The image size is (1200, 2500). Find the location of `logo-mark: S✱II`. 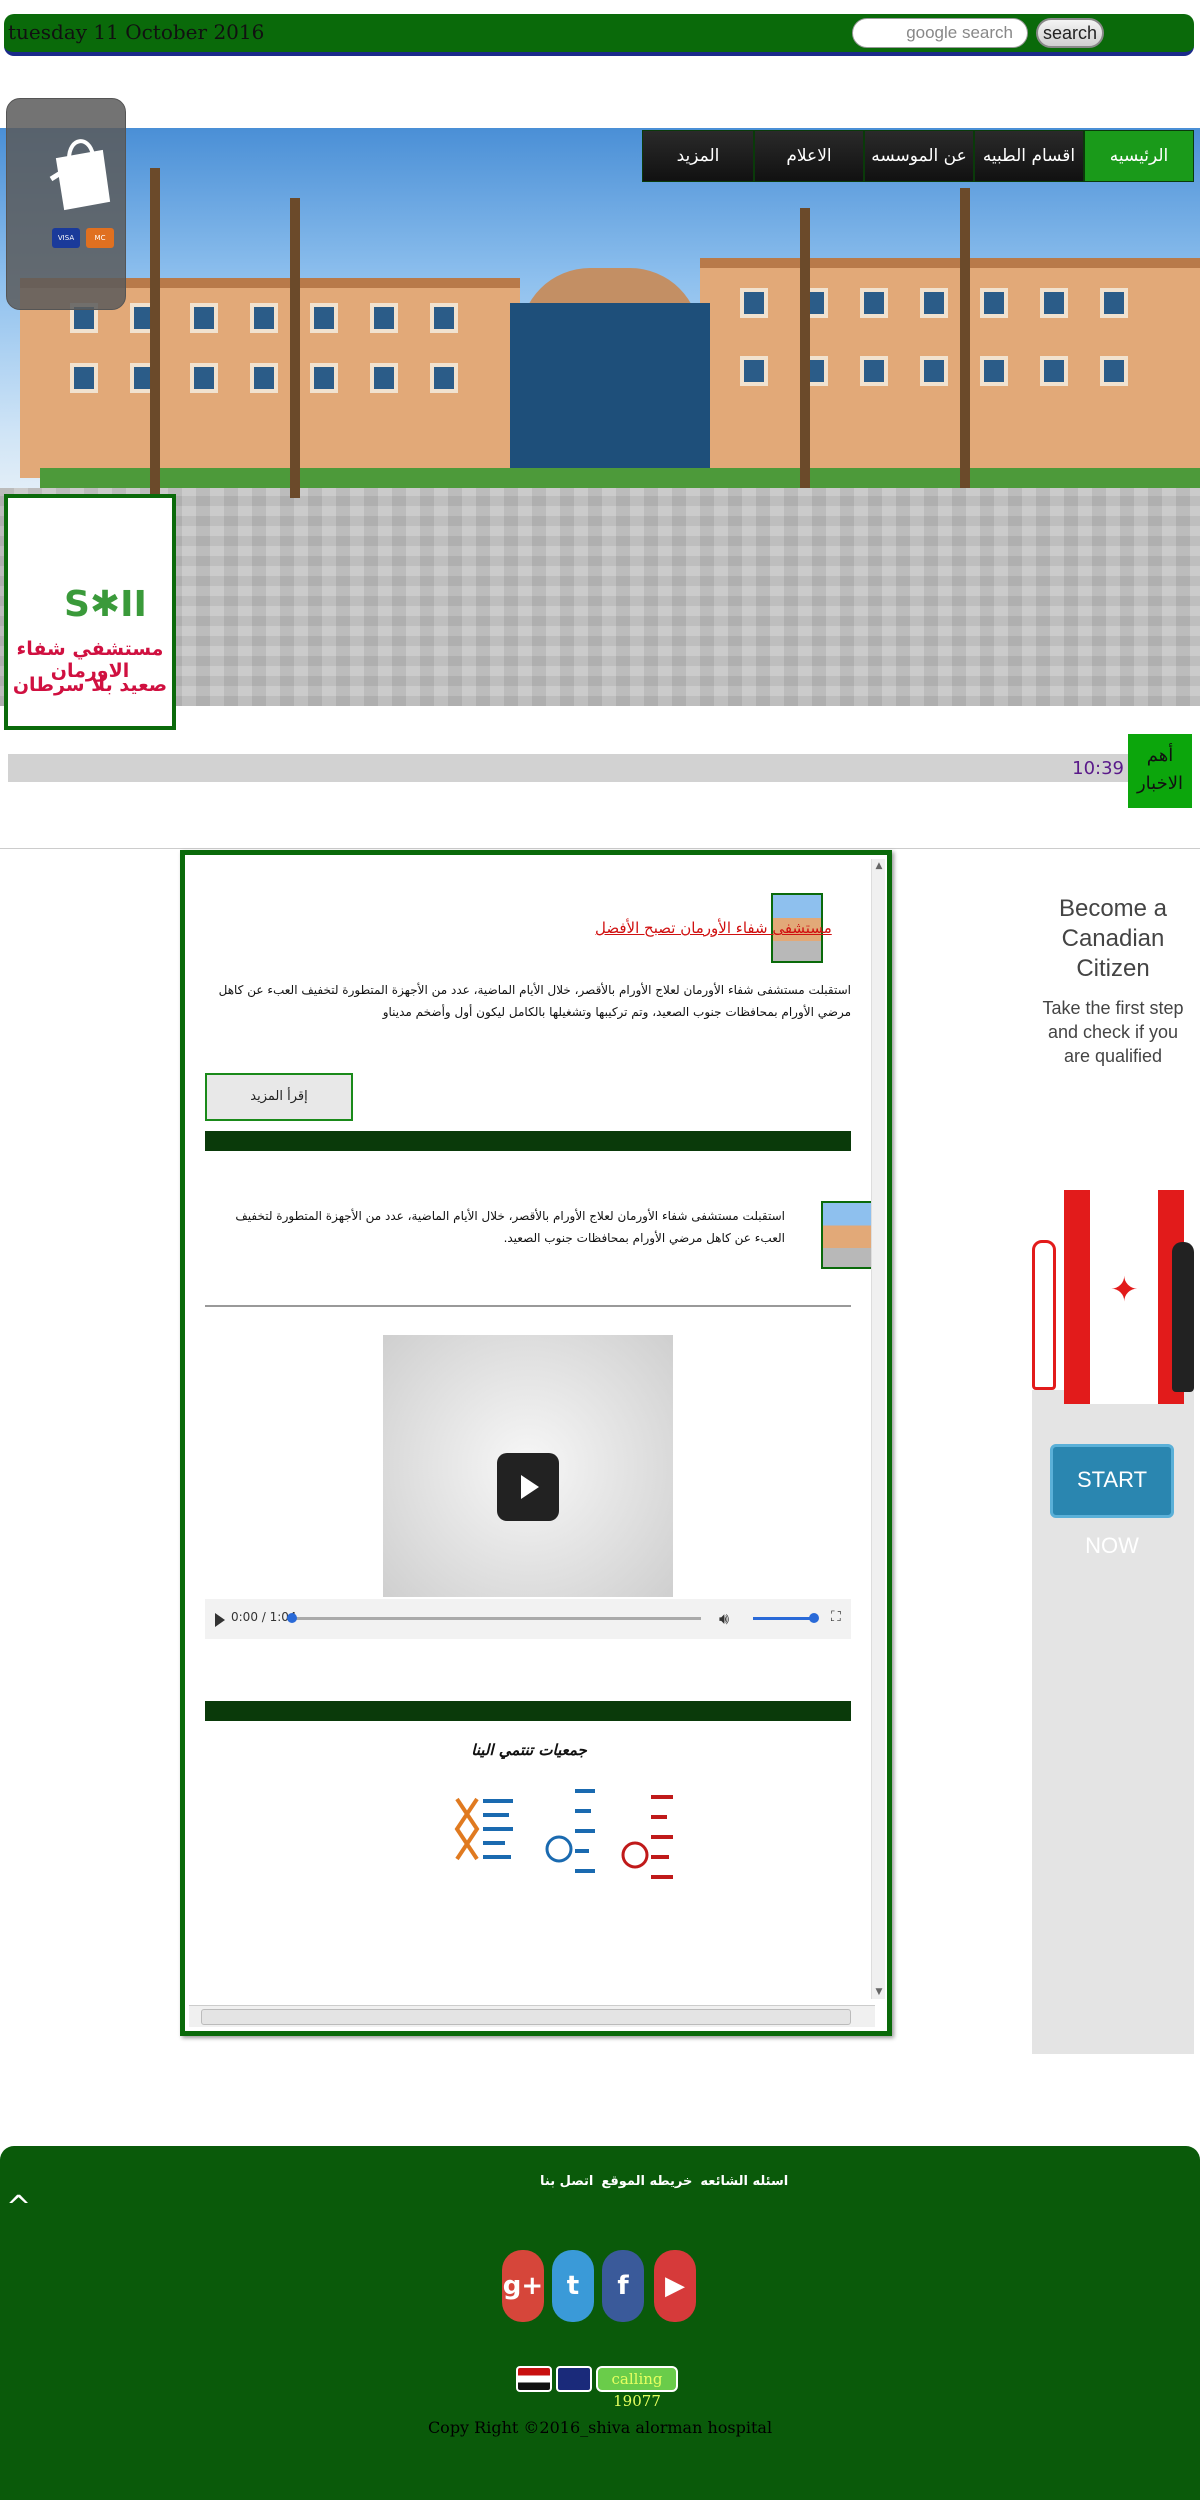

logo-mark: S✱II is located at coordinates (105, 604).